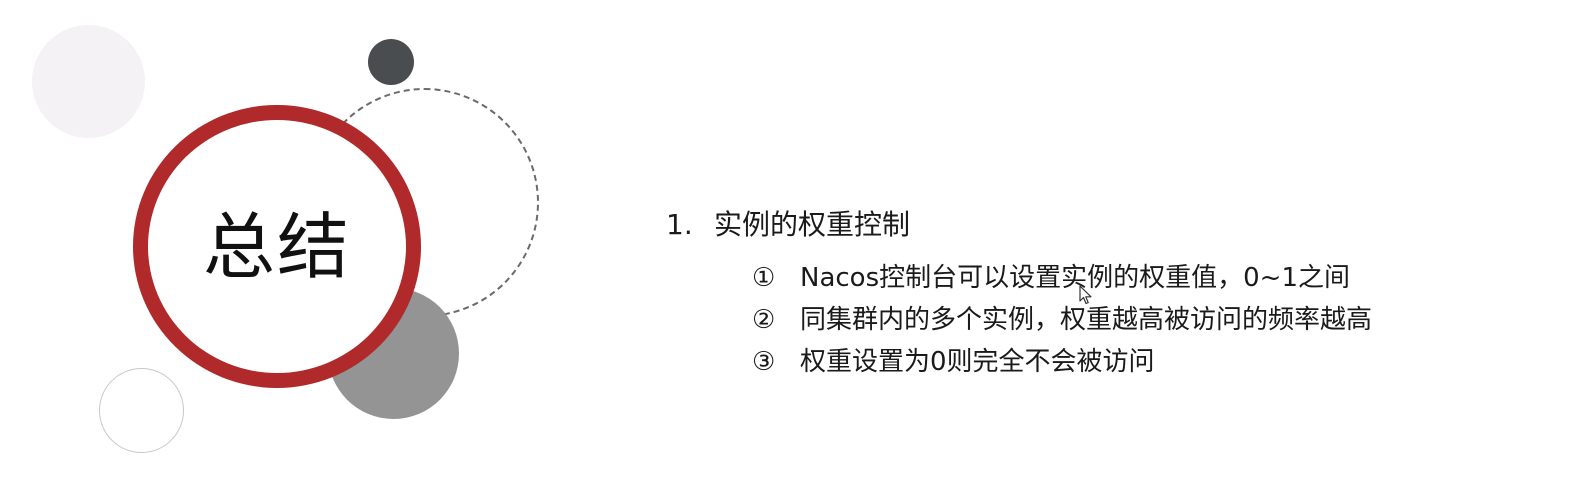 The width and height of the screenshot is (1579, 498). I want to click on decorative-outline-circle, so click(141, 410).